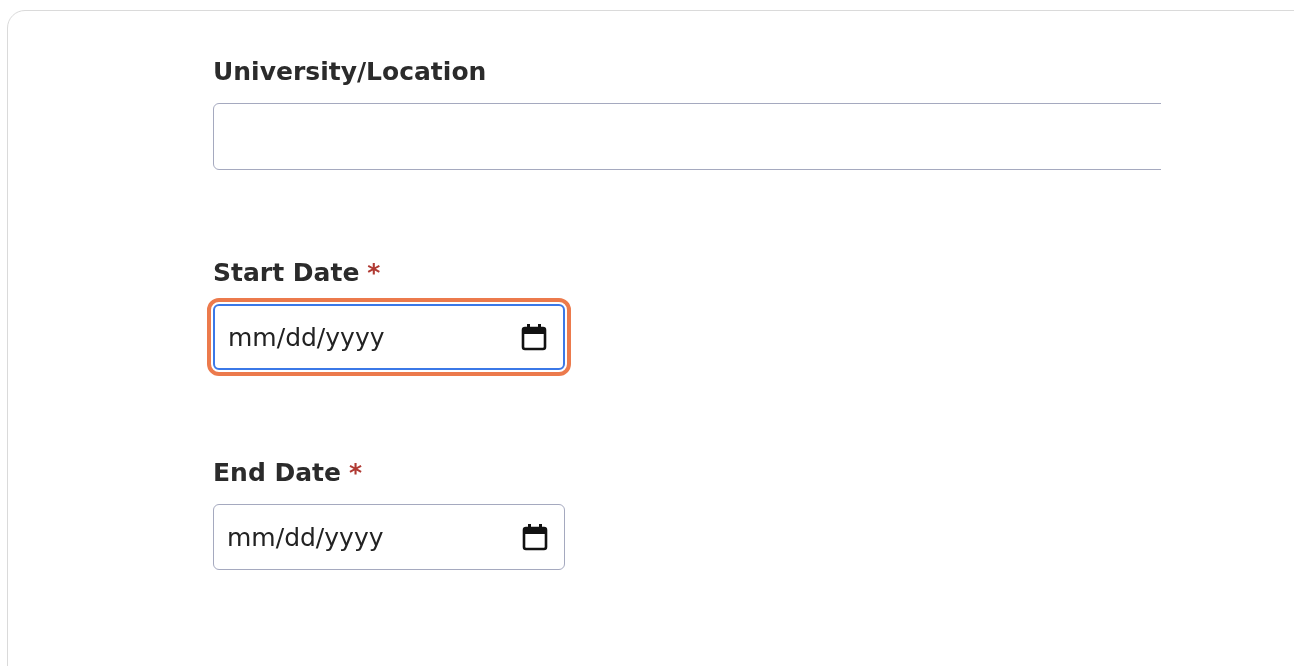  Describe the element at coordinates (286, 273) in the screenshot. I see `field-label: Start Date` at that location.